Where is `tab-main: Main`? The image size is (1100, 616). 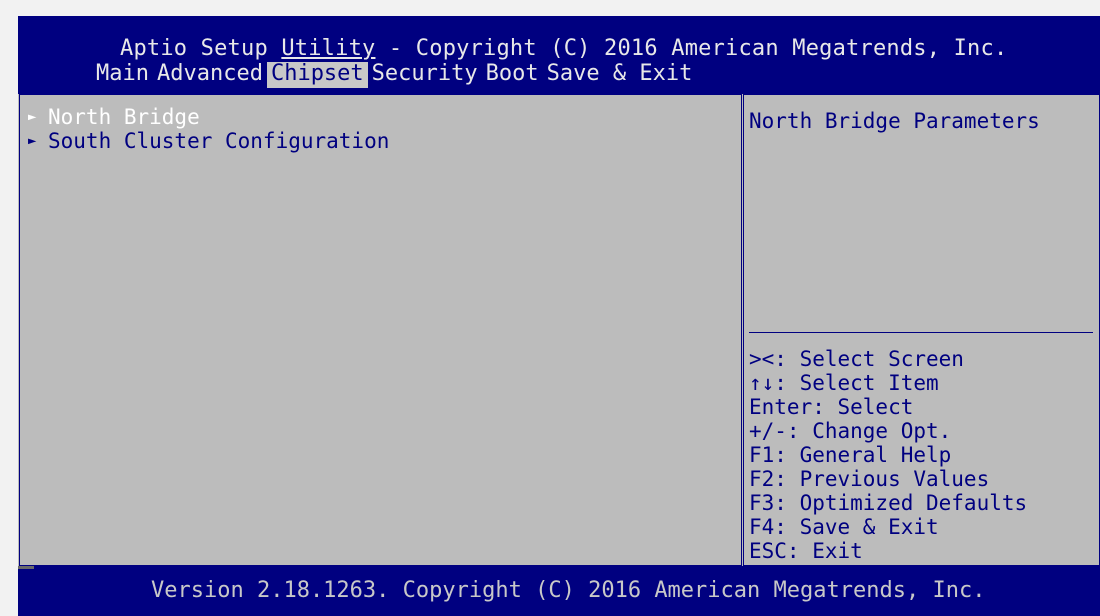 tab-main: Main is located at coordinates (122, 75).